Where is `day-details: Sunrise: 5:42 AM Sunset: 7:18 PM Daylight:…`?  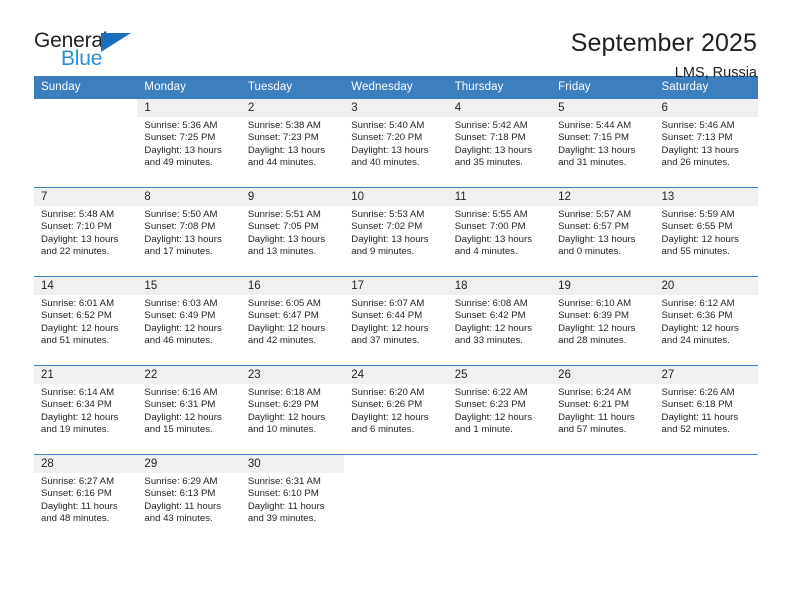 day-details: Sunrise: 5:42 AM Sunset: 7:18 PM Daylight:… is located at coordinates (499, 143).